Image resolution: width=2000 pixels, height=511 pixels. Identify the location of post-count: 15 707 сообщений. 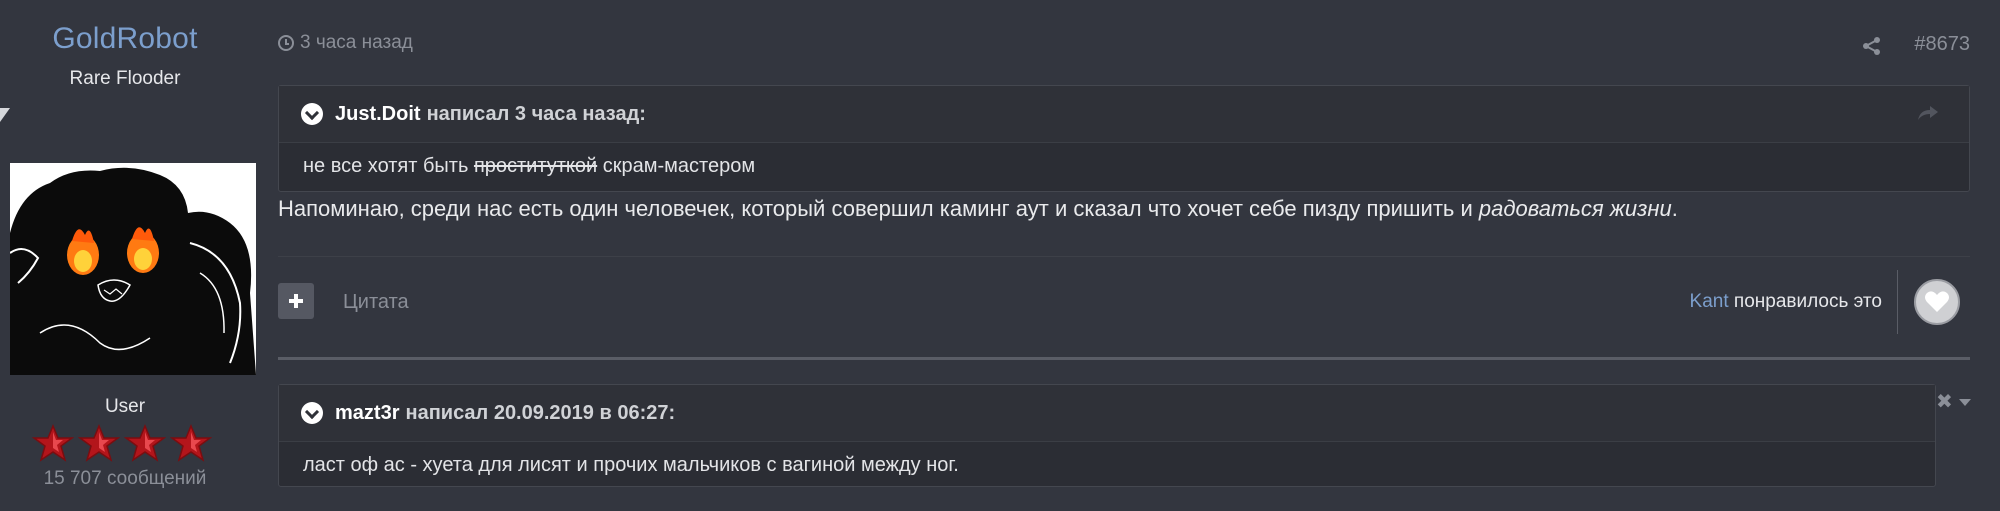
(125, 478).